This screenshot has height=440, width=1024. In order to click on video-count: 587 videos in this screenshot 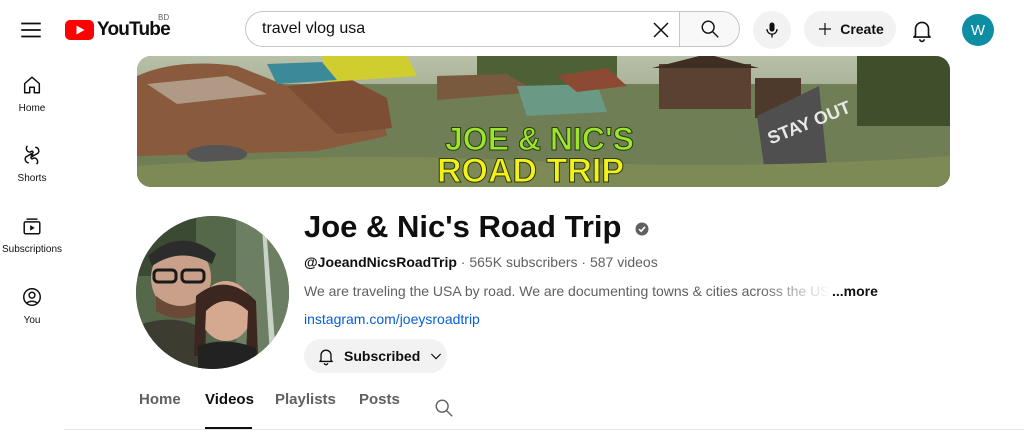, I will do `click(623, 262)`.